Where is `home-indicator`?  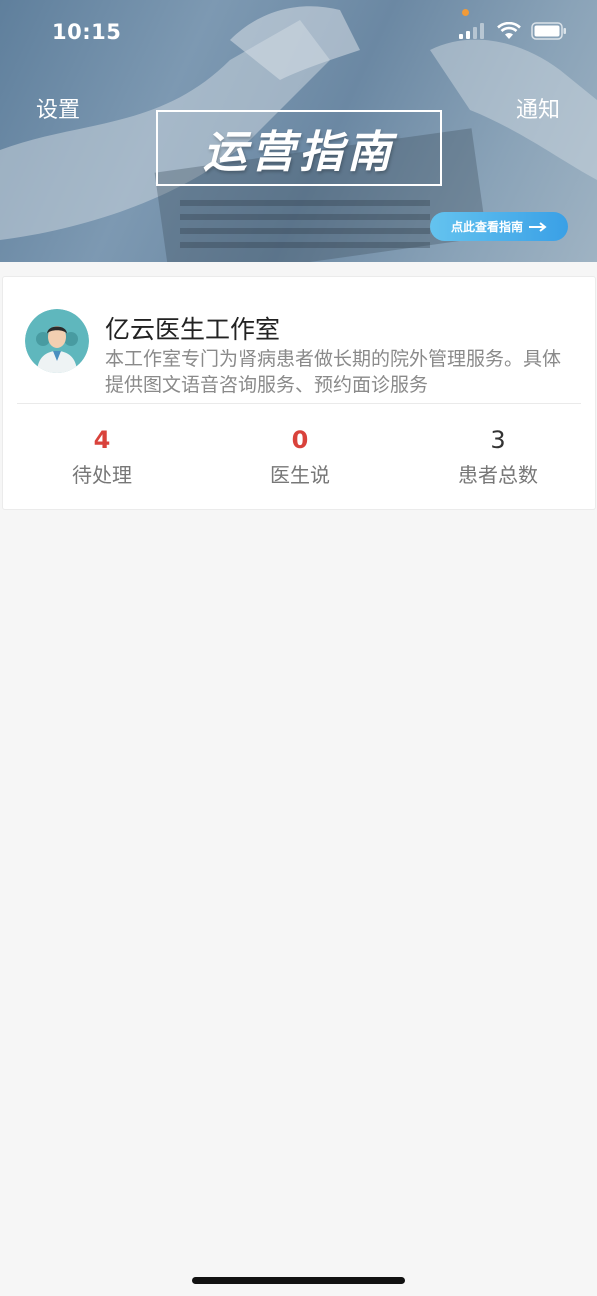 home-indicator is located at coordinates (298, 1280).